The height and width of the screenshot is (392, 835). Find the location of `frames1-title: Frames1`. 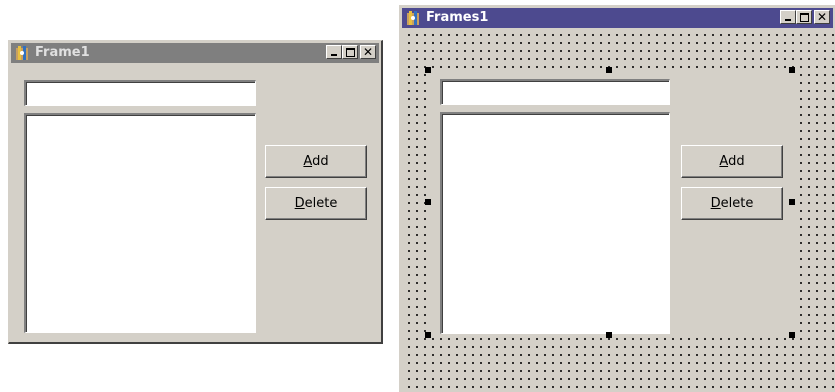

frames1-title: Frames1 is located at coordinates (457, 17).